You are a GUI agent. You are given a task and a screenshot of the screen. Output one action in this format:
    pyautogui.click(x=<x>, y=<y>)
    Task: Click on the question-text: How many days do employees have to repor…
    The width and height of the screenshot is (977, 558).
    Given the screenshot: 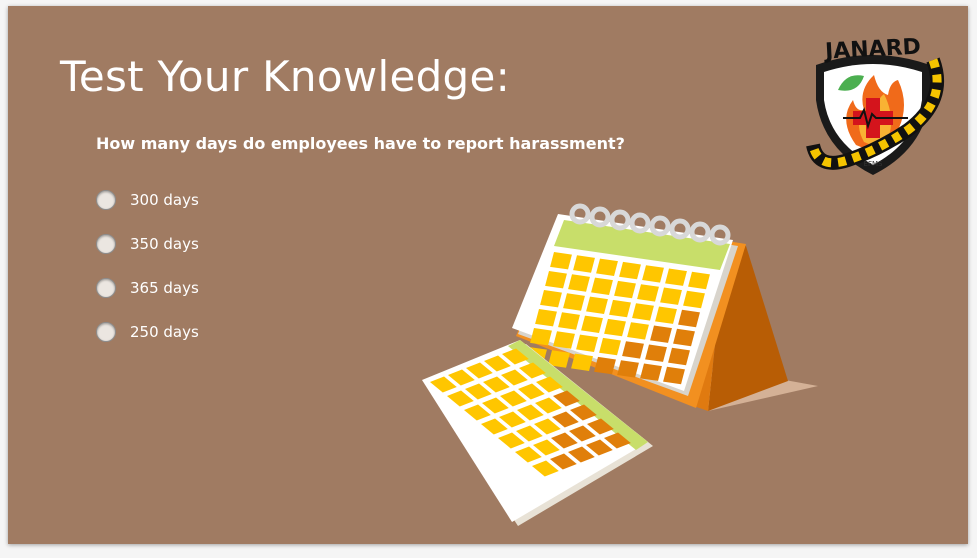 What is the action you would take?
    pyautogui.click(x=360, y=143)
    